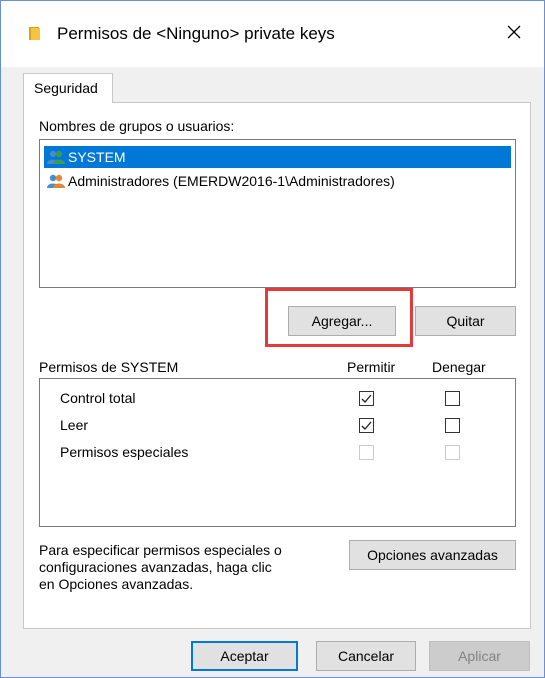 The width and height of the screenshot is (545, 678). Describe the element at coordinates (98, 398) in the screenshot. I see `permission-name: Control total` at that location.